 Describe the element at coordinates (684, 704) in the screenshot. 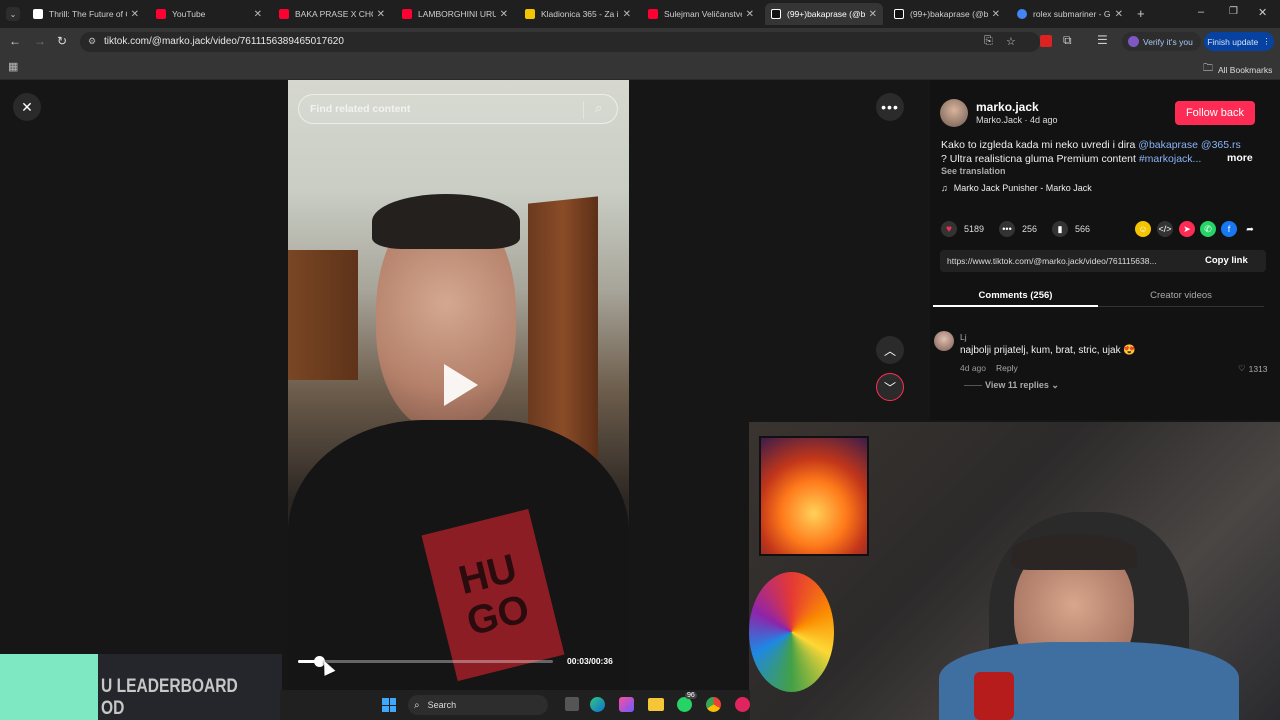

I see `whatsapp-icon` at that location.